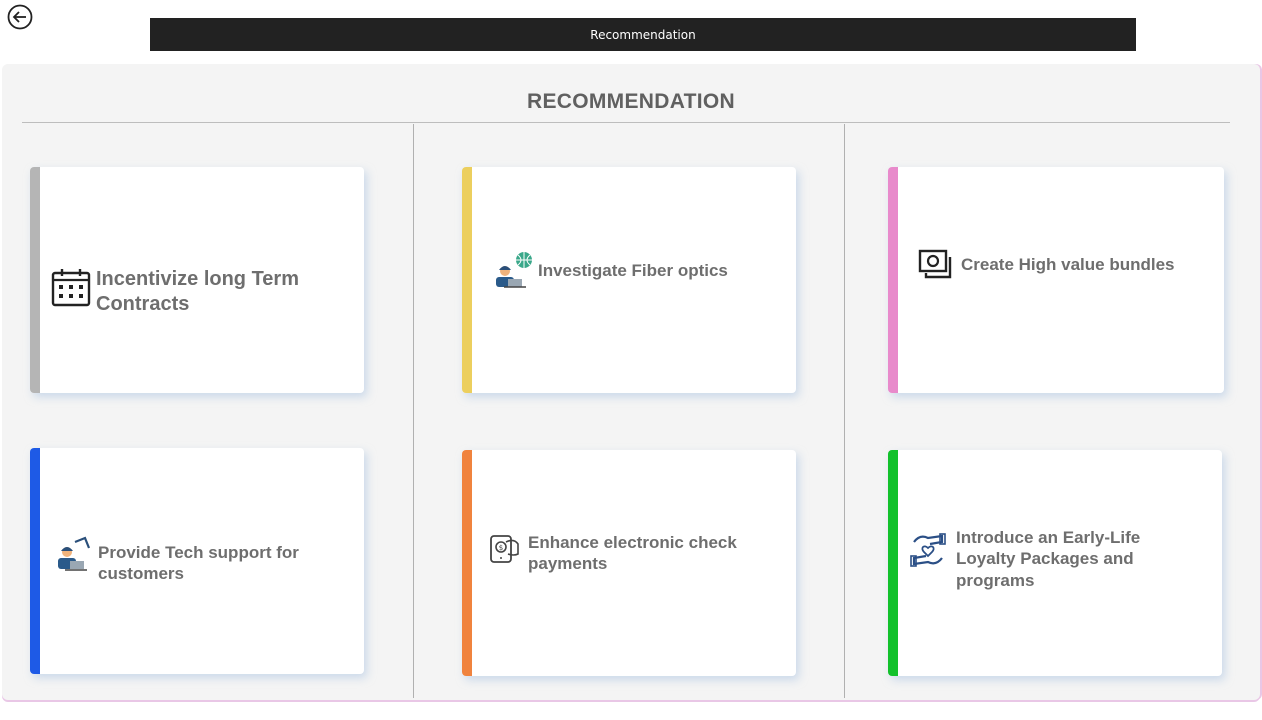 This screenshot has height=720, width=1262. I want to click on tech-support-icon, so click(73, 557).